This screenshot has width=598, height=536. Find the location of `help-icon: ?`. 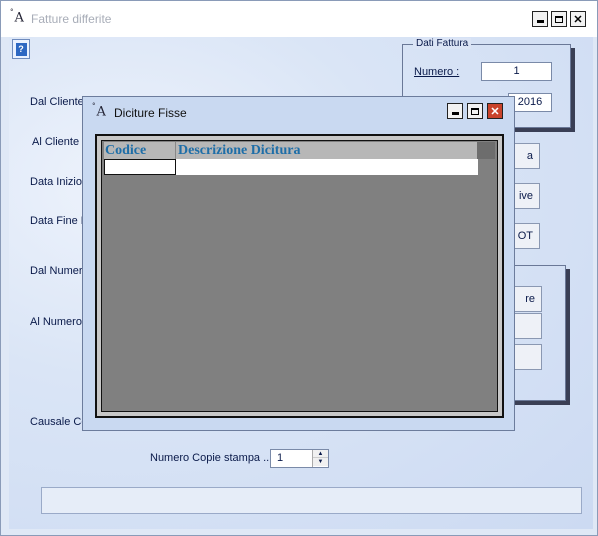

help-icon: ? is located at coordinates (21, 49).